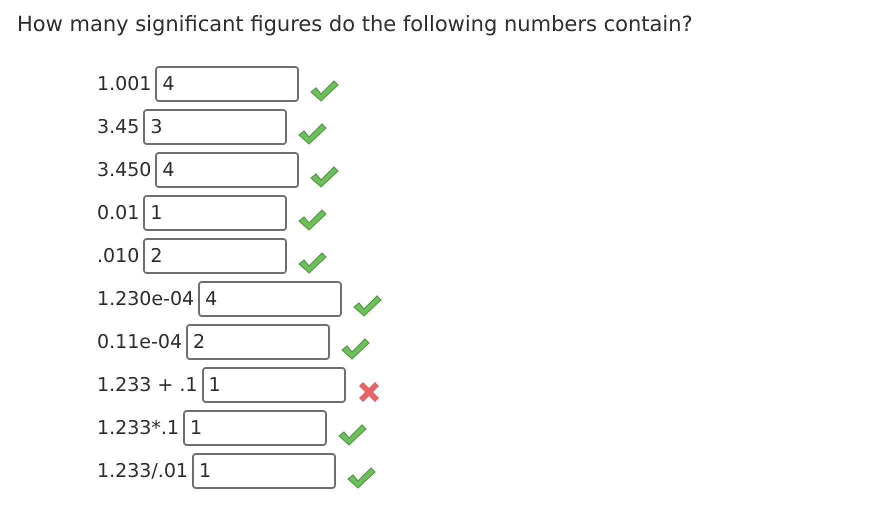  Describe the element at coordinates (118, 127) in the screenshot. I see `number-label: 3.45` at that location.